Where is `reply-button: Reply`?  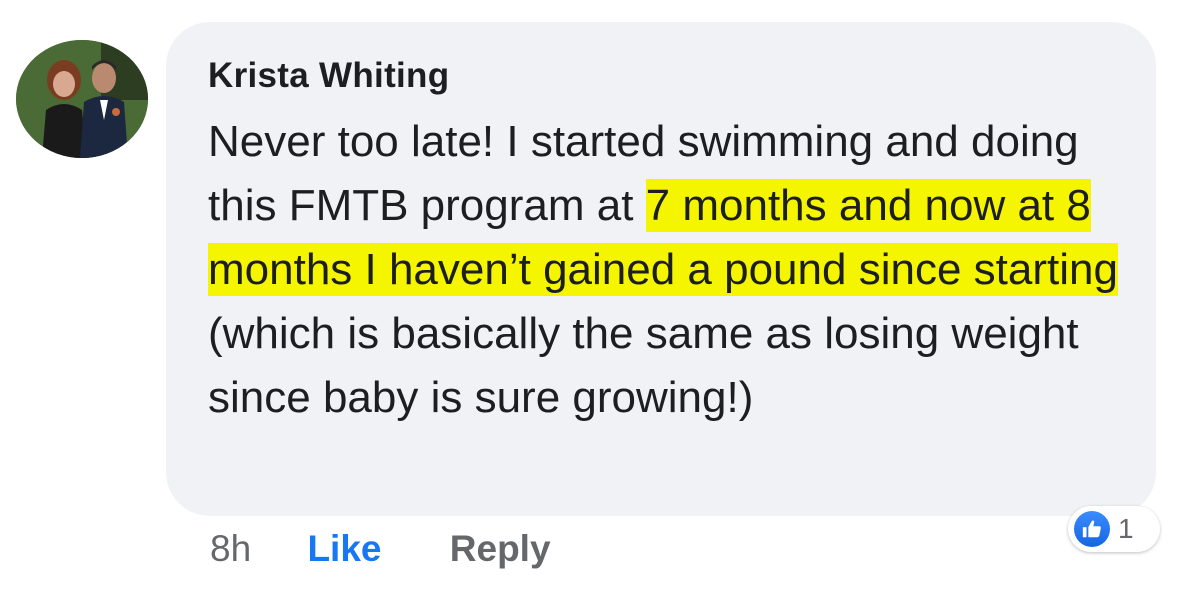 reply-button: Reply is located at coordinates (500, 549).